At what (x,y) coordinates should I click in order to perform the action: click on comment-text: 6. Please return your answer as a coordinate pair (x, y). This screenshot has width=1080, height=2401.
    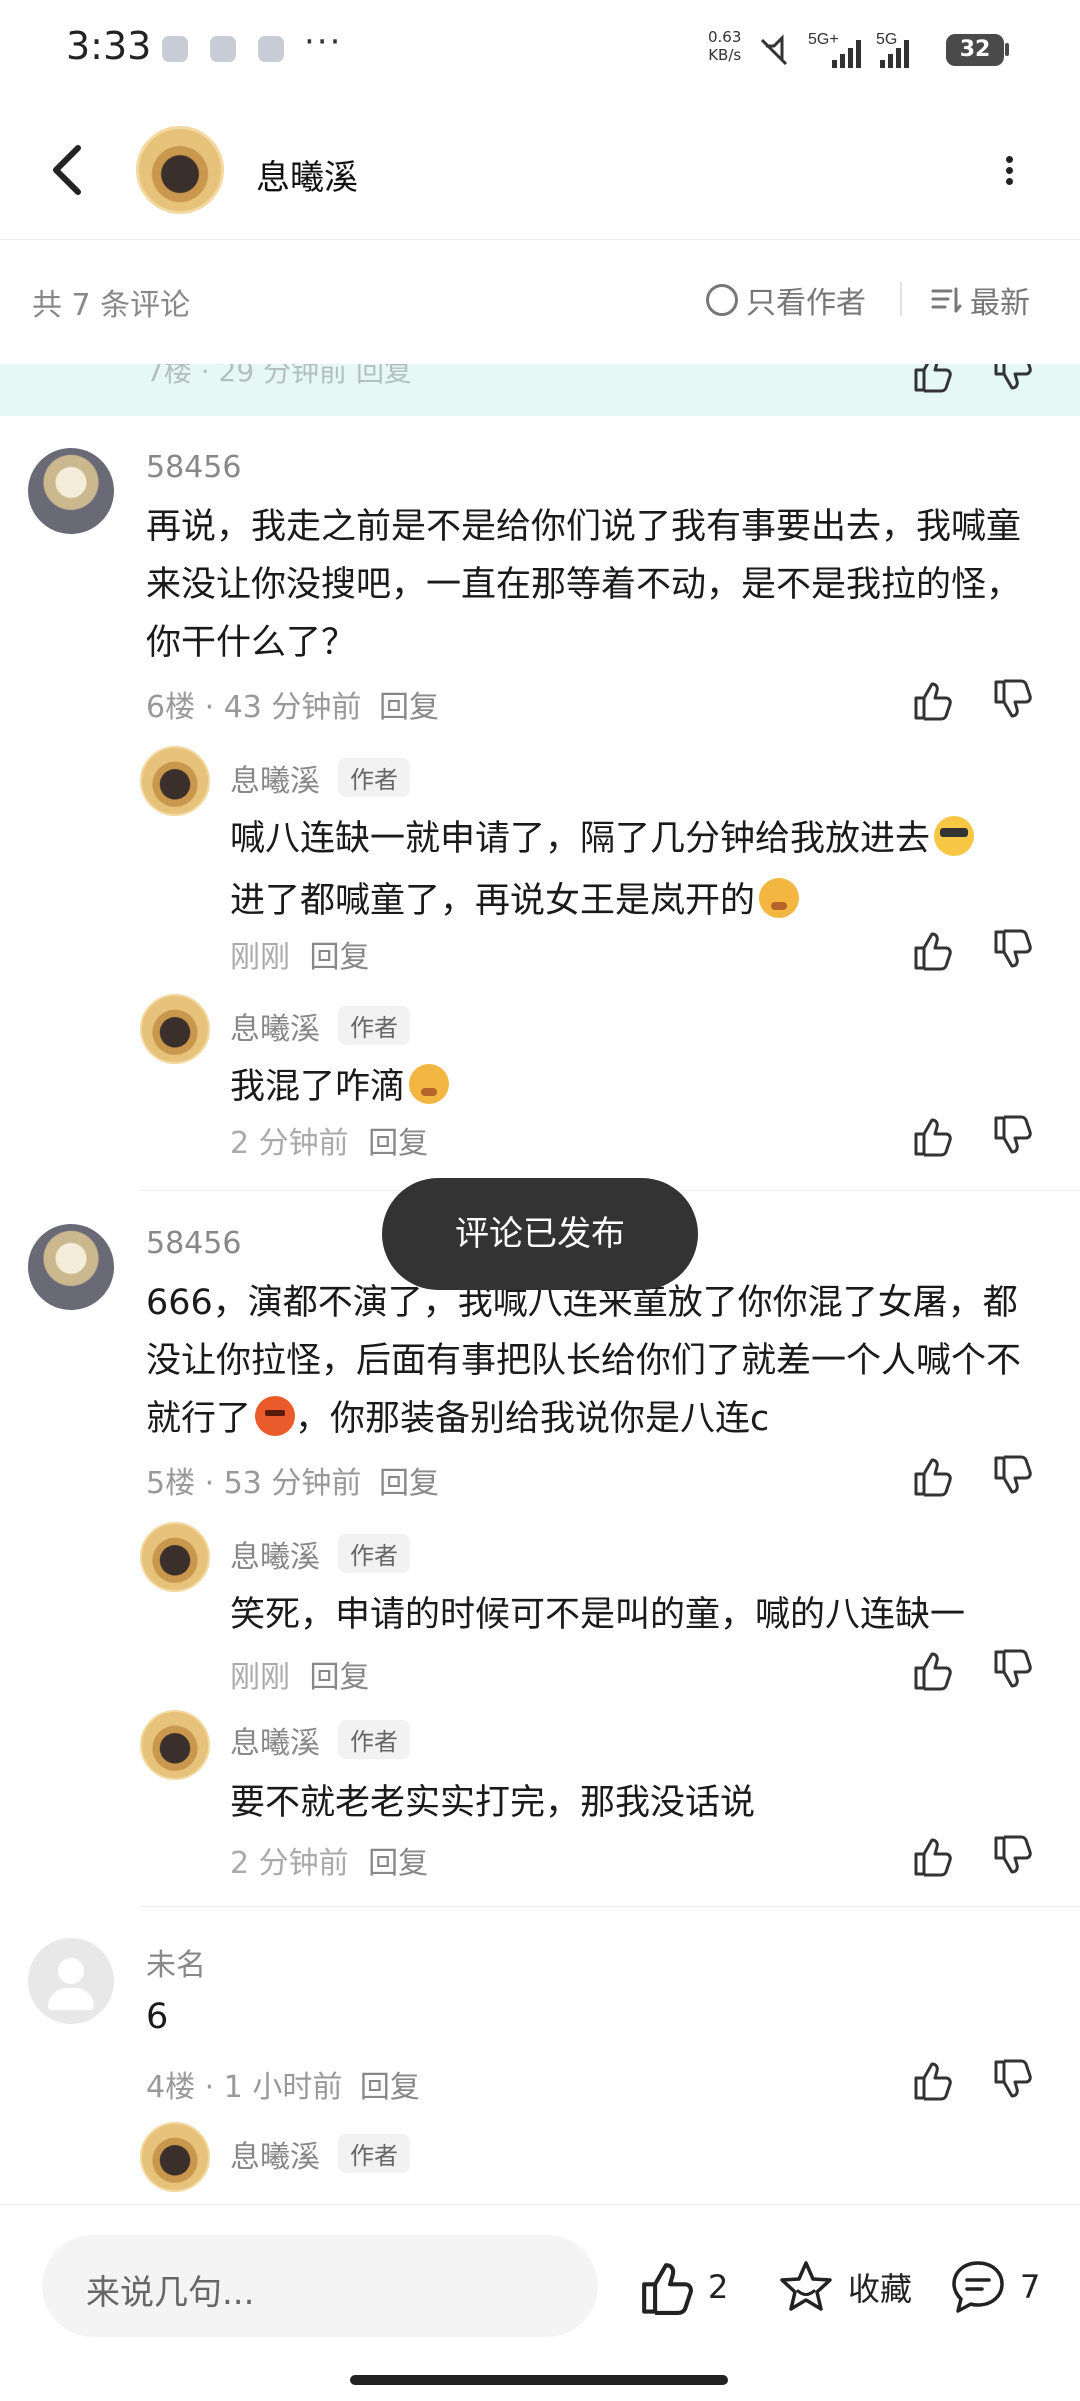
    Looking at the image, I should click on (157, 2017).